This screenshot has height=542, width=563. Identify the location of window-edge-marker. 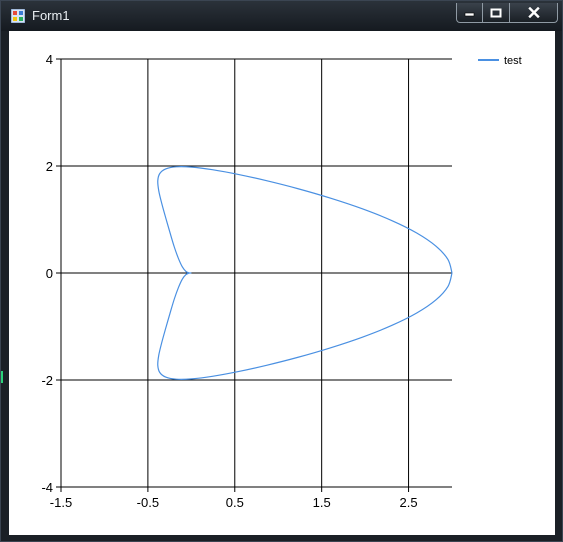
(2, 377).